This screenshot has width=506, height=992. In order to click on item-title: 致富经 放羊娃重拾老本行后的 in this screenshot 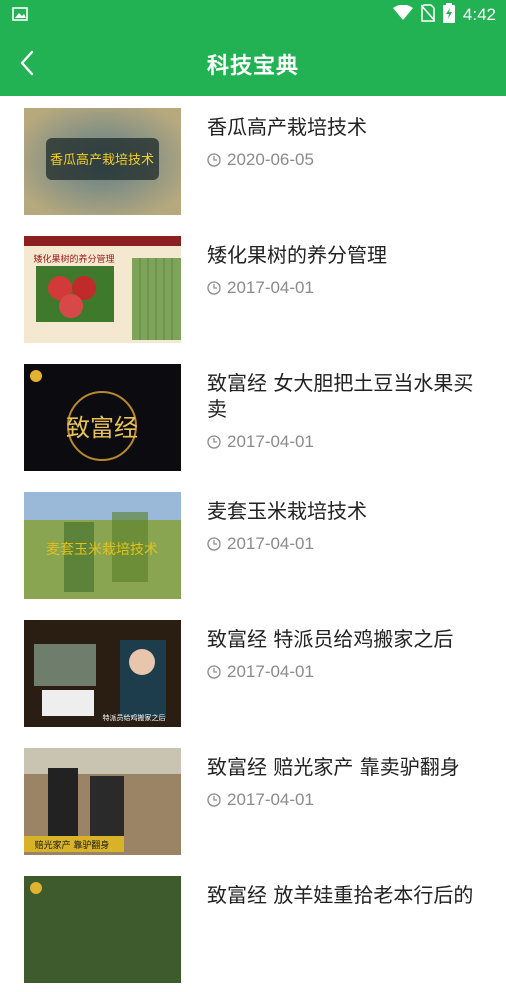, I will do `click(340, 895)`.